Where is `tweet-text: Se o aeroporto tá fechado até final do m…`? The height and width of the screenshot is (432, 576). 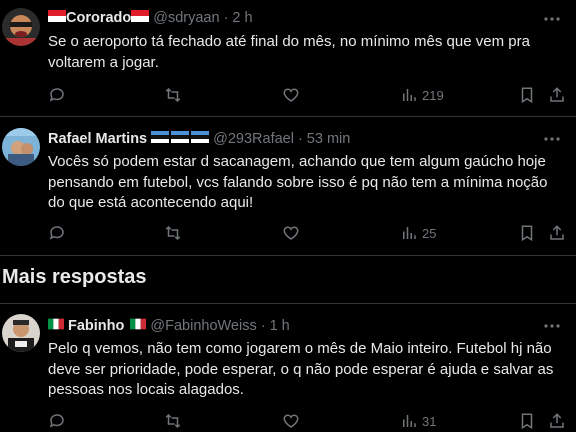 tweet-text: Se o aeroporto tá fechado até final do m… is located at coordinates (289, 52).